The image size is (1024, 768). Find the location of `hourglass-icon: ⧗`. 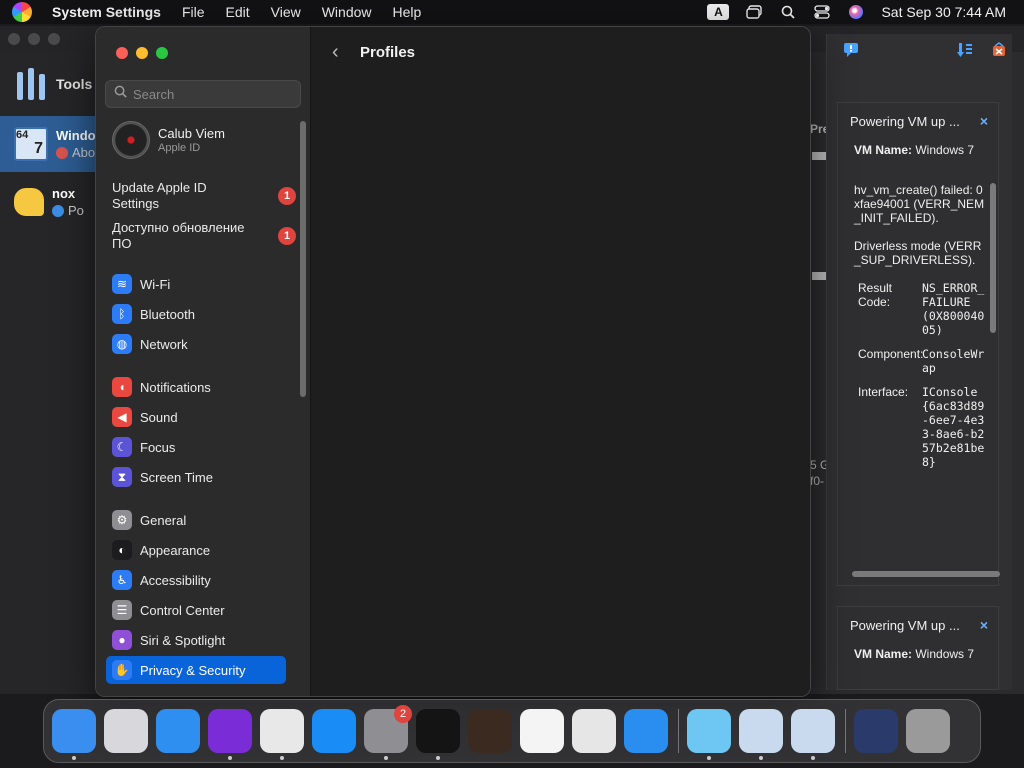

hourglass-icon: ⧗ is located at coordinates (122, 477).